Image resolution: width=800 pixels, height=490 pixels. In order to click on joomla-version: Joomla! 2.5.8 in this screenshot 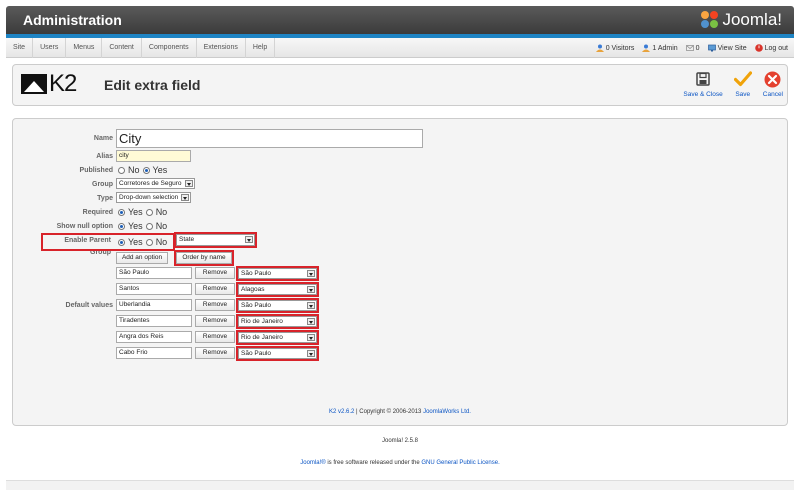, I will do `click(400, 441)`.